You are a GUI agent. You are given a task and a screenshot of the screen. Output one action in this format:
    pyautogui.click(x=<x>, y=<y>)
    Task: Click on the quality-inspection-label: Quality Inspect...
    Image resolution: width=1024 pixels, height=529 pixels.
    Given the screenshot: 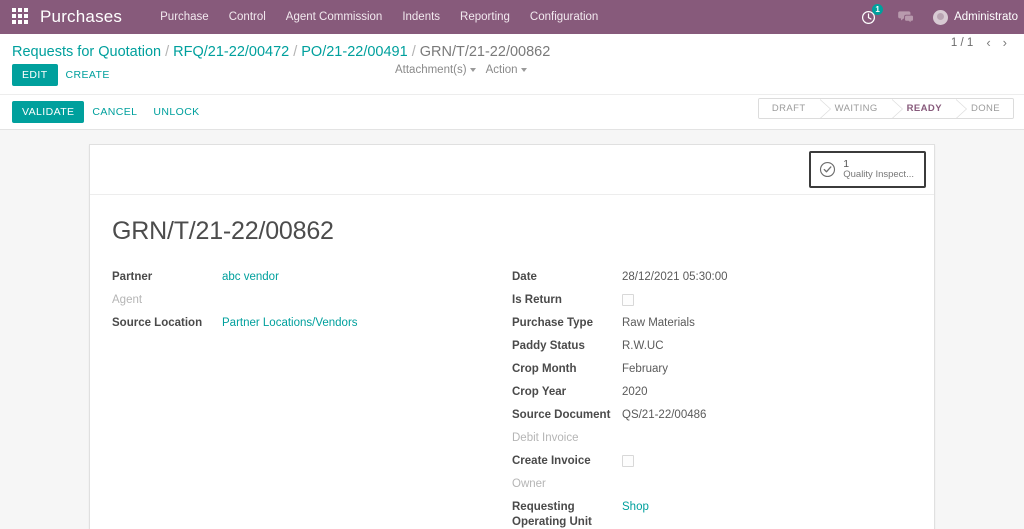 What is the action you would take?
    pyautogui.click(x=878, y=175)
    